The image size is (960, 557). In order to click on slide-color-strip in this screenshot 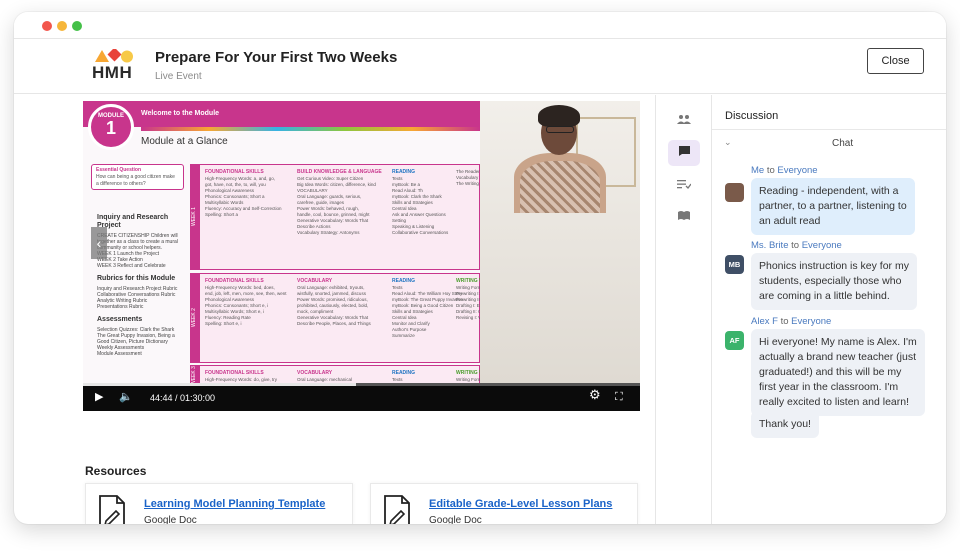, I will do `click(310, 129)`.